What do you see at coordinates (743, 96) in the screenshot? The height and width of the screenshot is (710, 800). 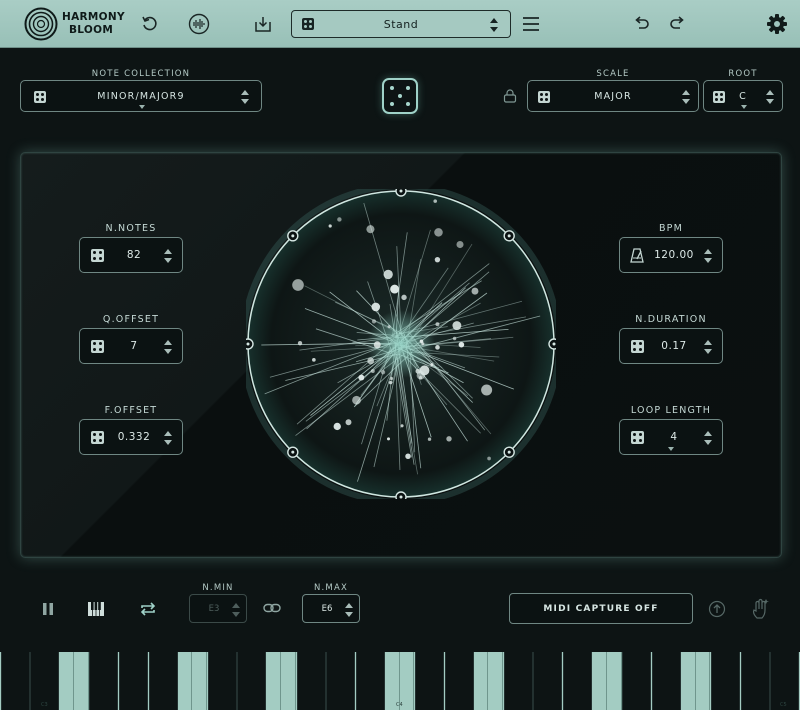 I see `root-selector: C` at bounding box center [743, 96].